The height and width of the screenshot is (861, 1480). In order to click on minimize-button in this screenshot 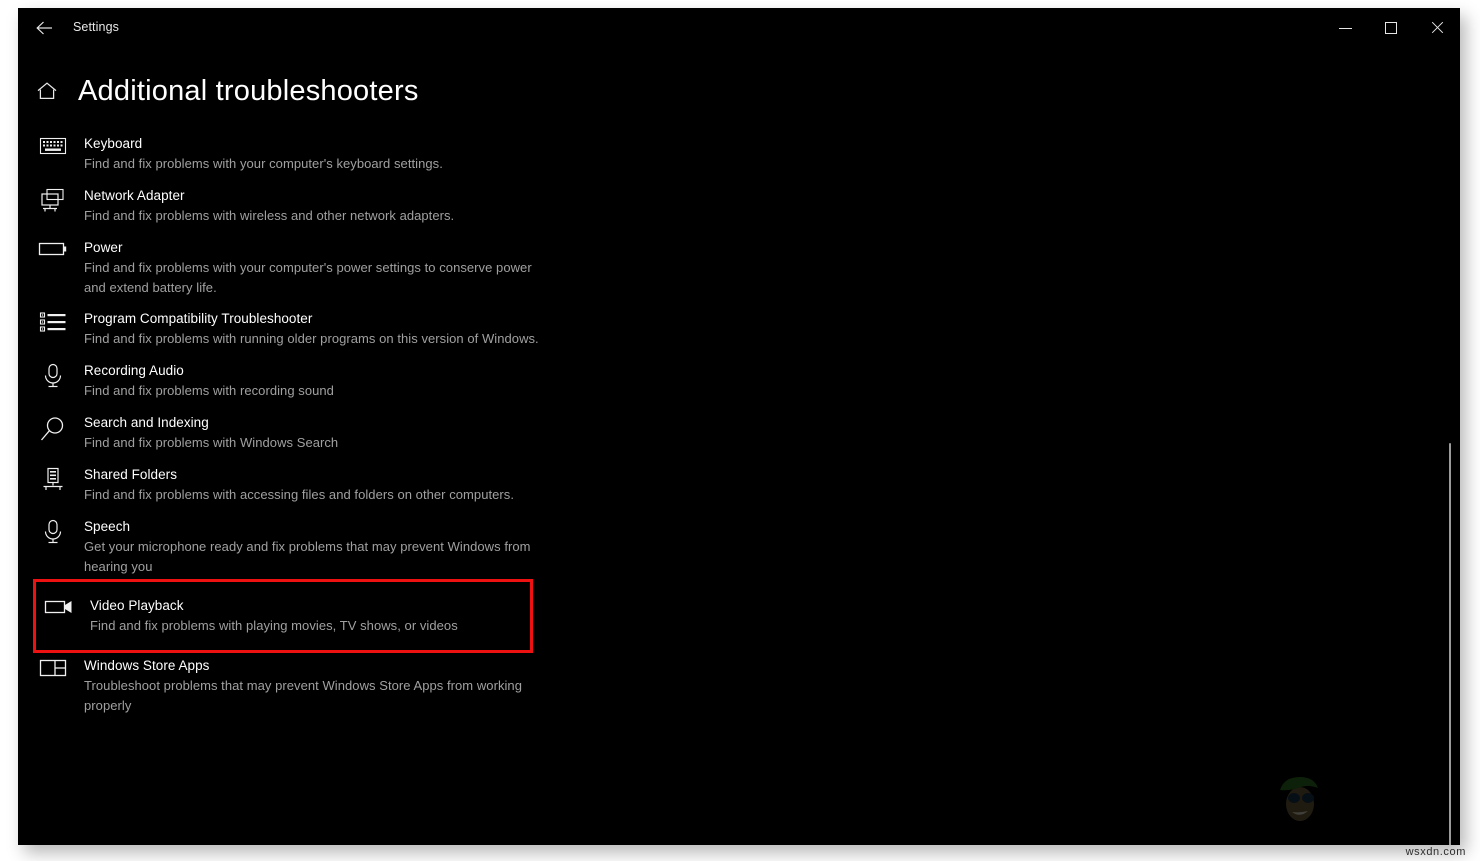, I will do `click(1345, 28)`.